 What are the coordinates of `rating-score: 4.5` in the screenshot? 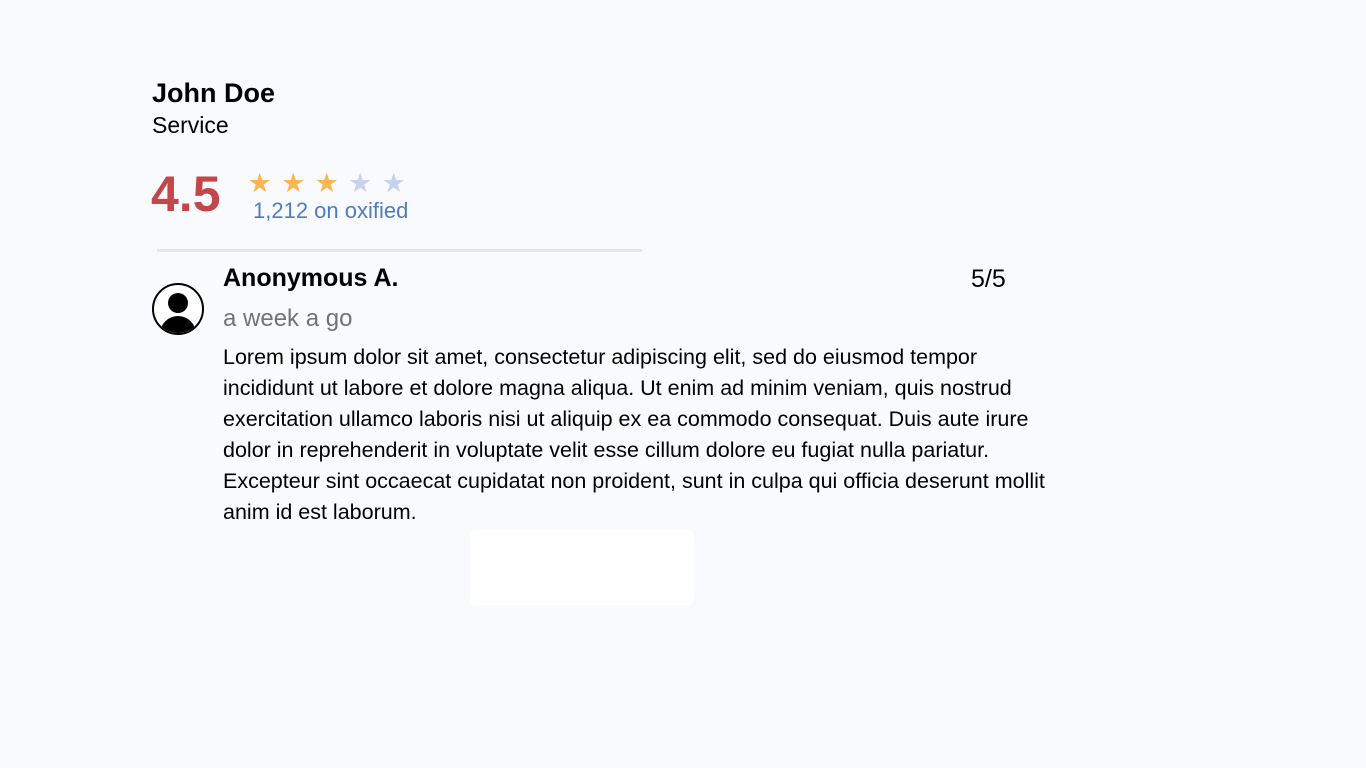 It's located at (186, 194).